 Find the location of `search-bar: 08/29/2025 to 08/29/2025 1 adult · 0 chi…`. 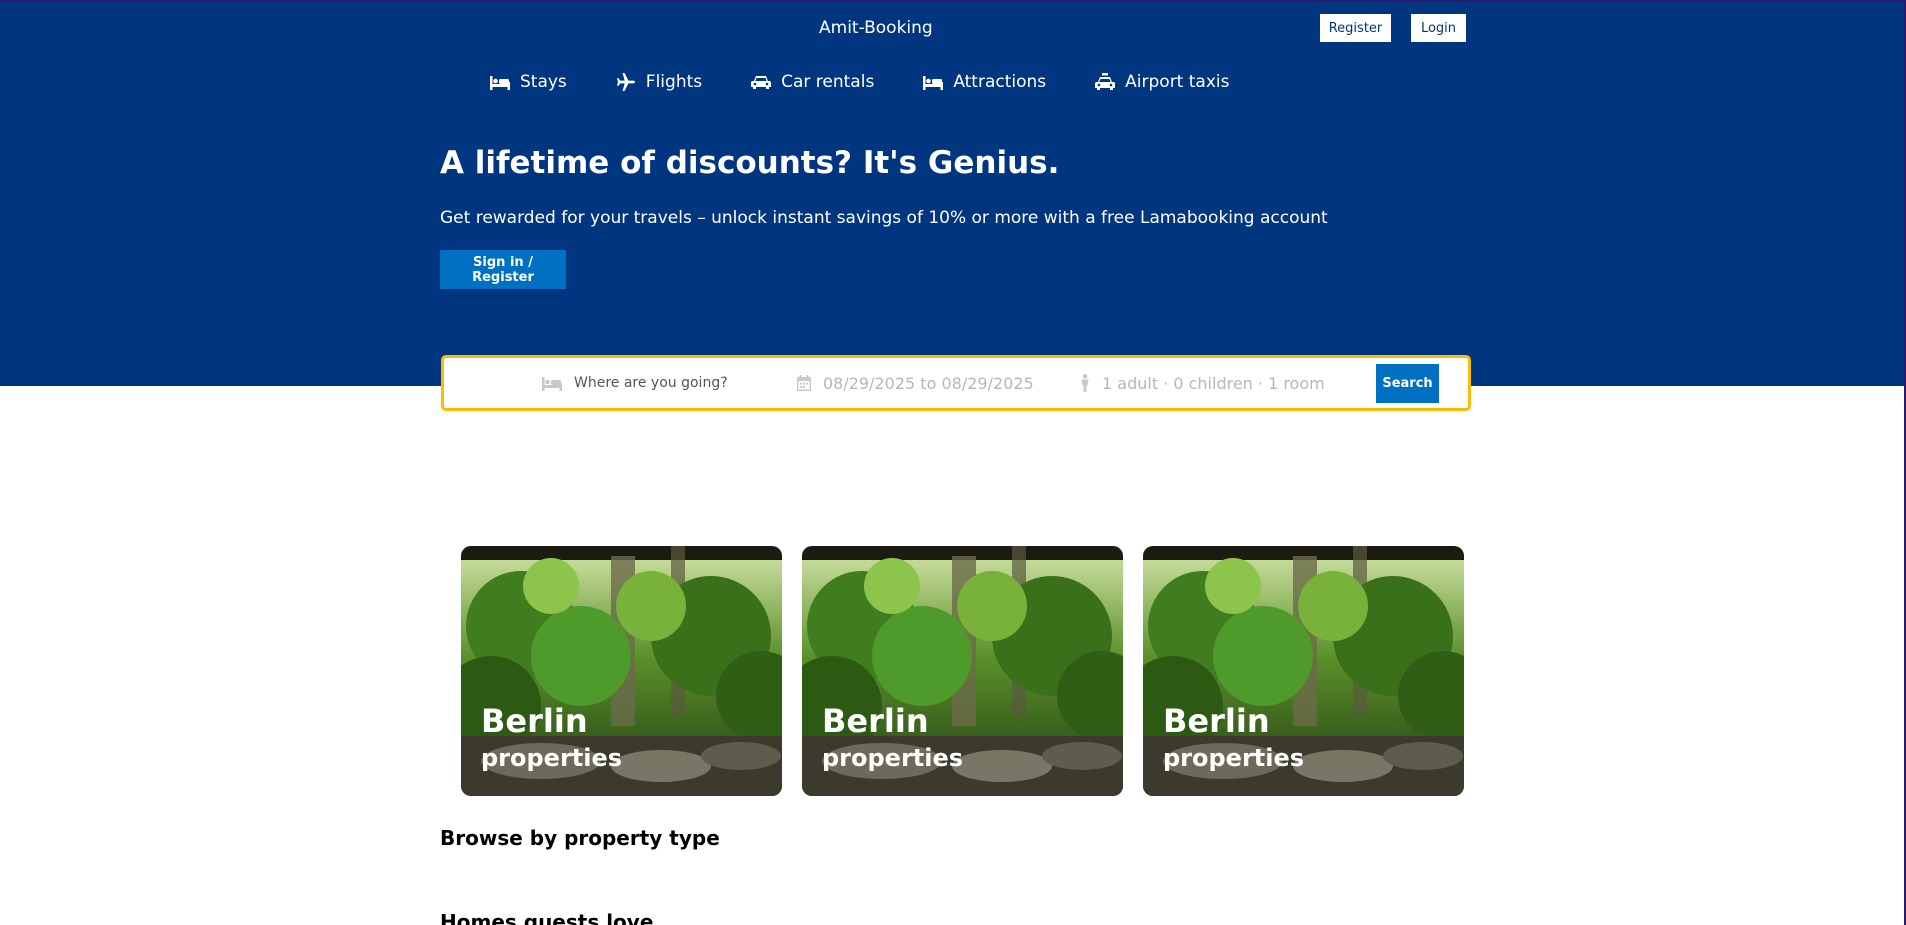

search-bar: 08/29/2025 to 08/29/2025 1 adult · 0 chi… is located at coordinates (956, 383).